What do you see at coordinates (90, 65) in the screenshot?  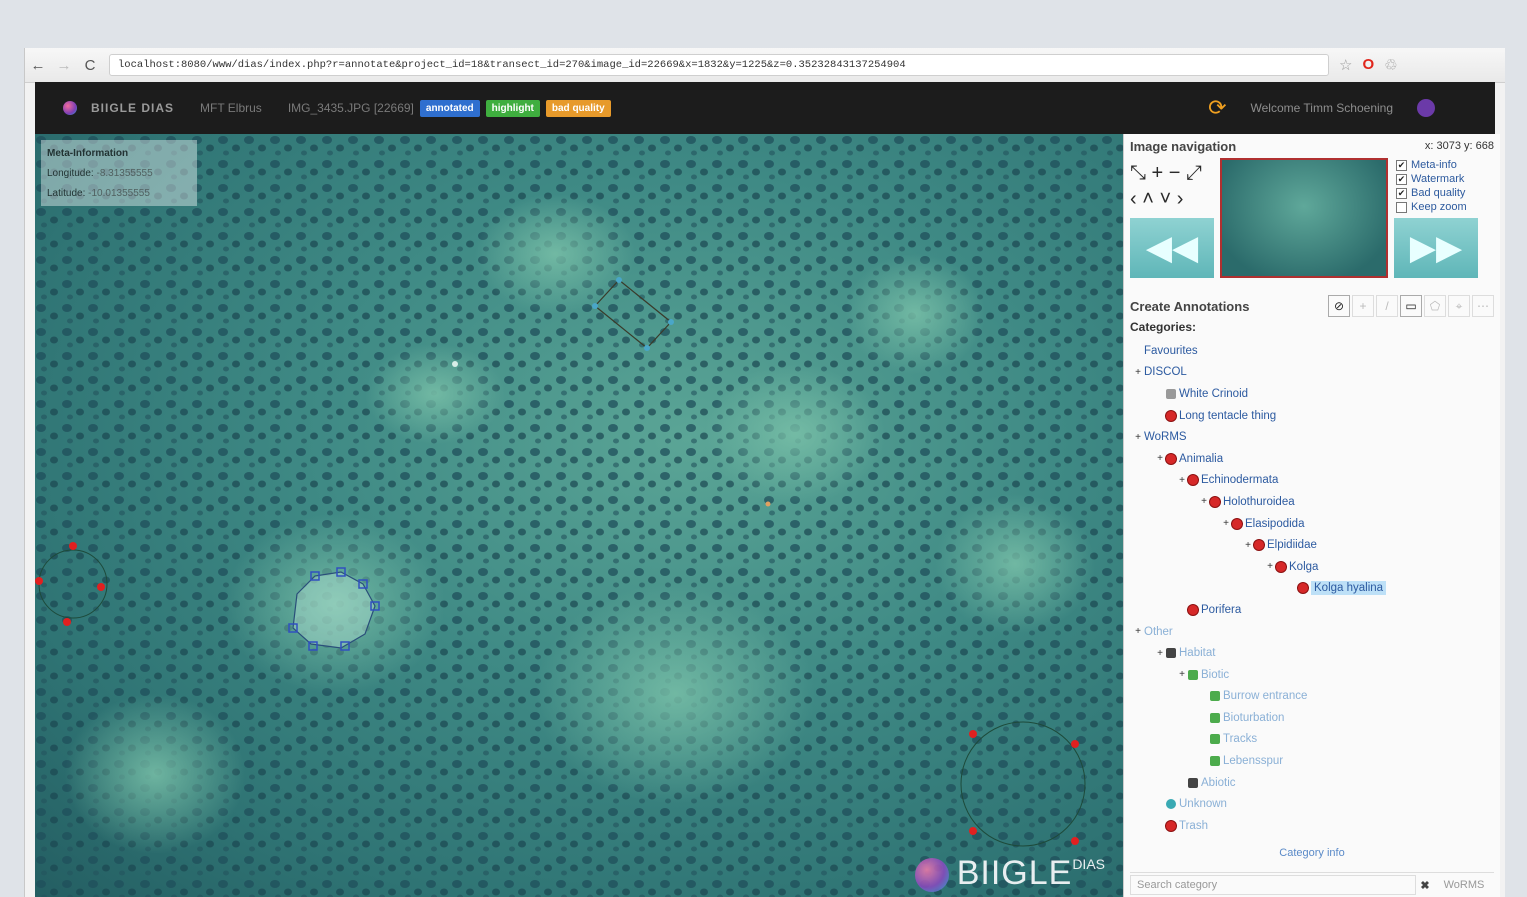 I see `reload-icon: C` at bounding box center [90, 65].